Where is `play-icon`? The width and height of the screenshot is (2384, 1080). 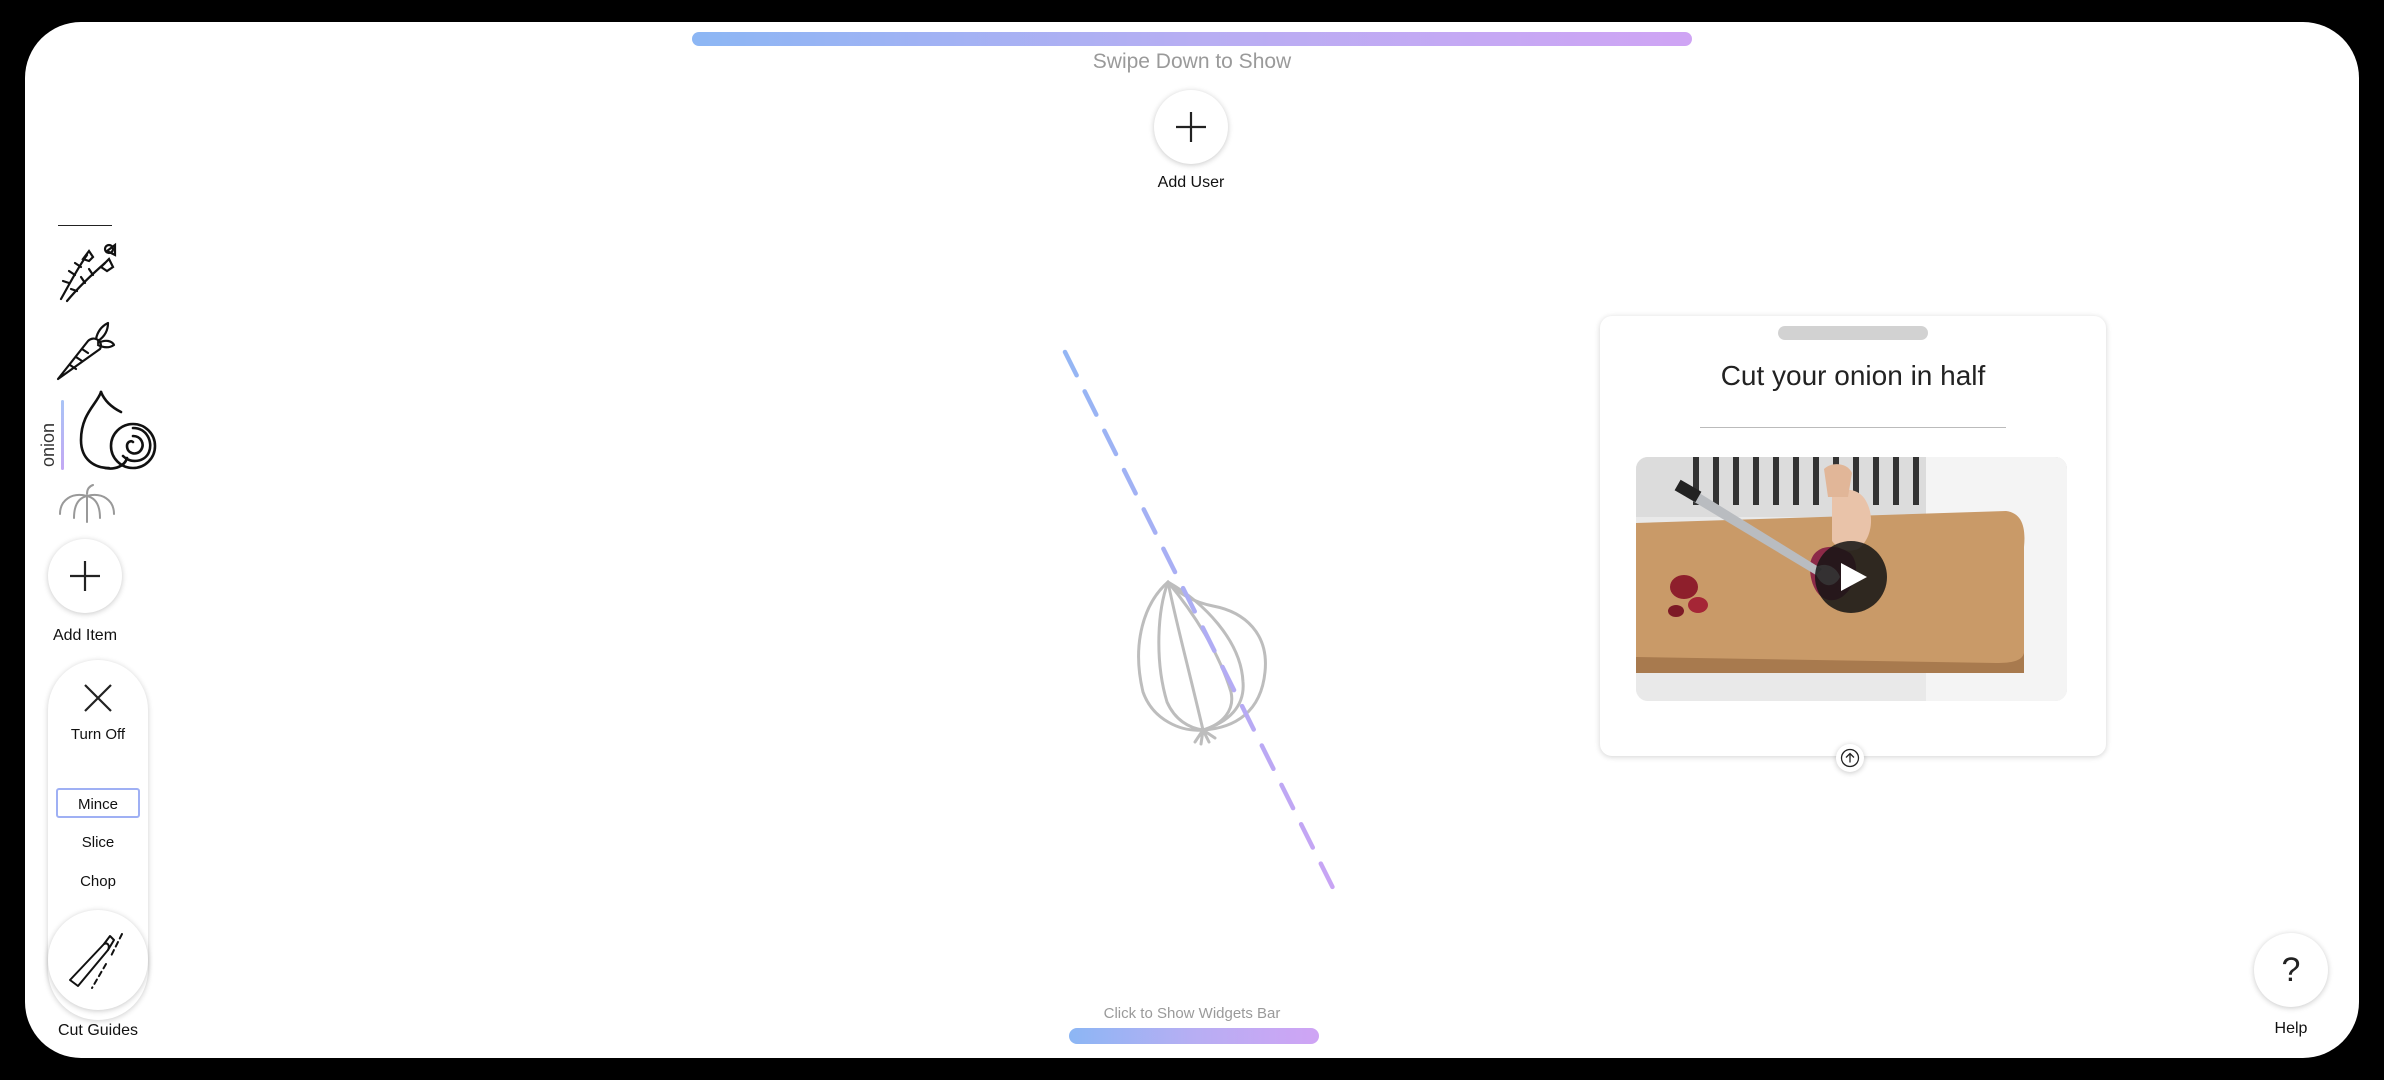
play-icon is located at coordinates (1854, 577).